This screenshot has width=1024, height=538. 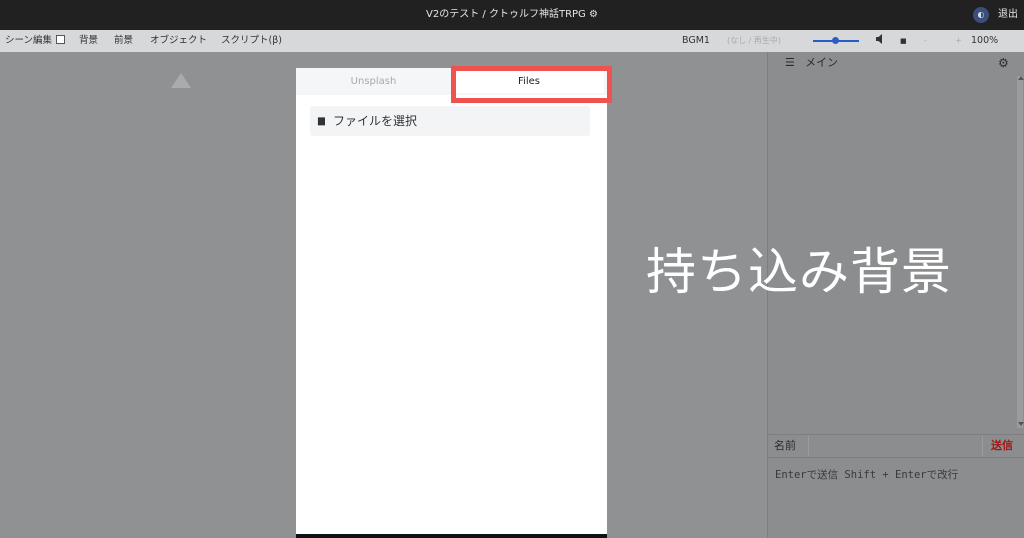 I want to click on exit-button: 退出, so click(x=1008, y=15).